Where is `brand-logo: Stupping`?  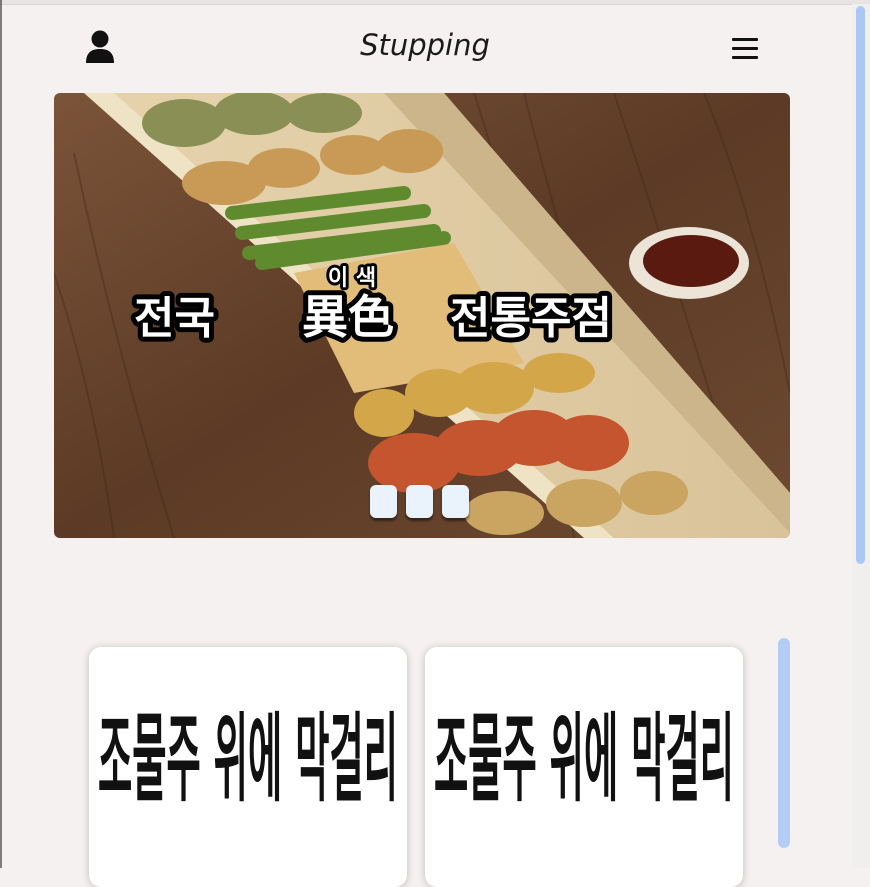 brand-logo: Stupping is located at coordinates (425, 45).